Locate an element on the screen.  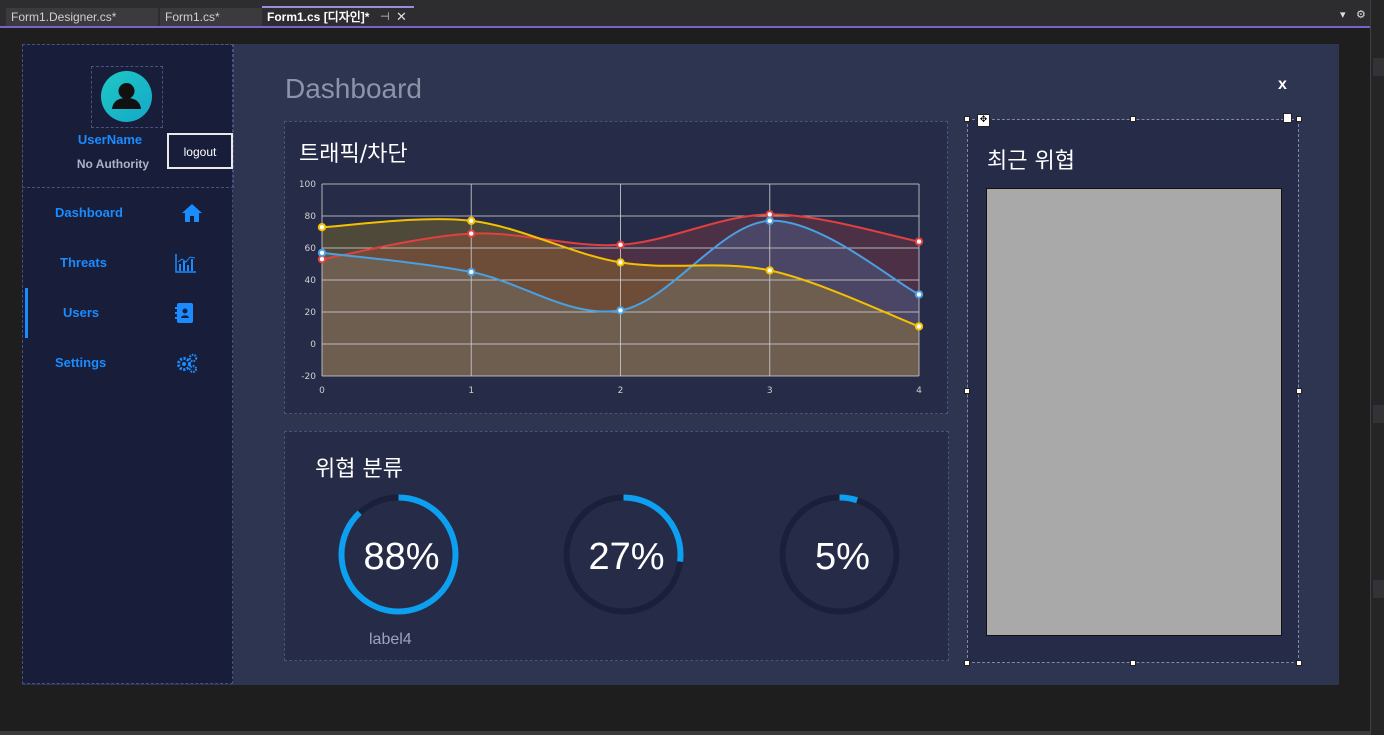
x-tick-label: 2 is located at coordinates (621, 391).